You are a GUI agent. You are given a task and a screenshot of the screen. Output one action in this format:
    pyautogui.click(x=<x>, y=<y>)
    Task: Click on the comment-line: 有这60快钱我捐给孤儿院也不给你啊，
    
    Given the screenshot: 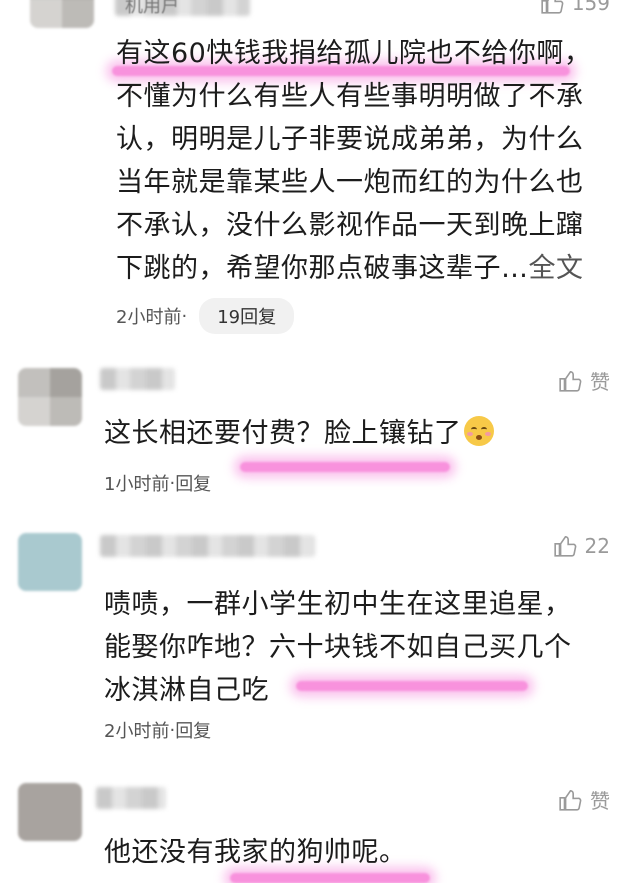 What is the action you would take?
    pyautogui.click(x=354, y=53)
    